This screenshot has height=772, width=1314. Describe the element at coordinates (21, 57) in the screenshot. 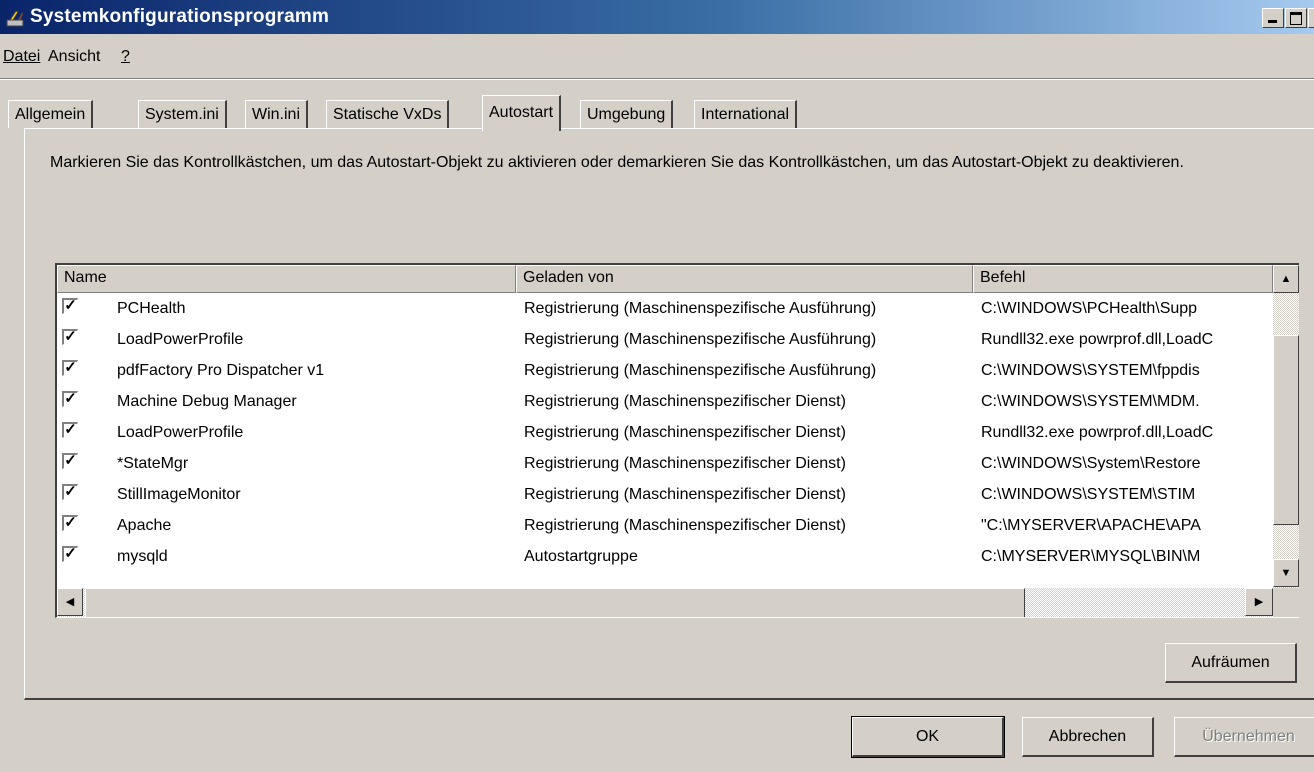

I see `menu-datei: Datei` at that location.